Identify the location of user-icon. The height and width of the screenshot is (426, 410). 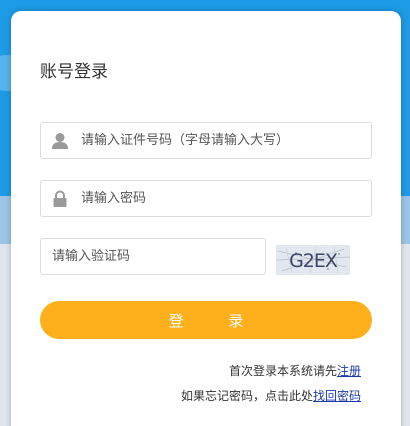
(60, 140).